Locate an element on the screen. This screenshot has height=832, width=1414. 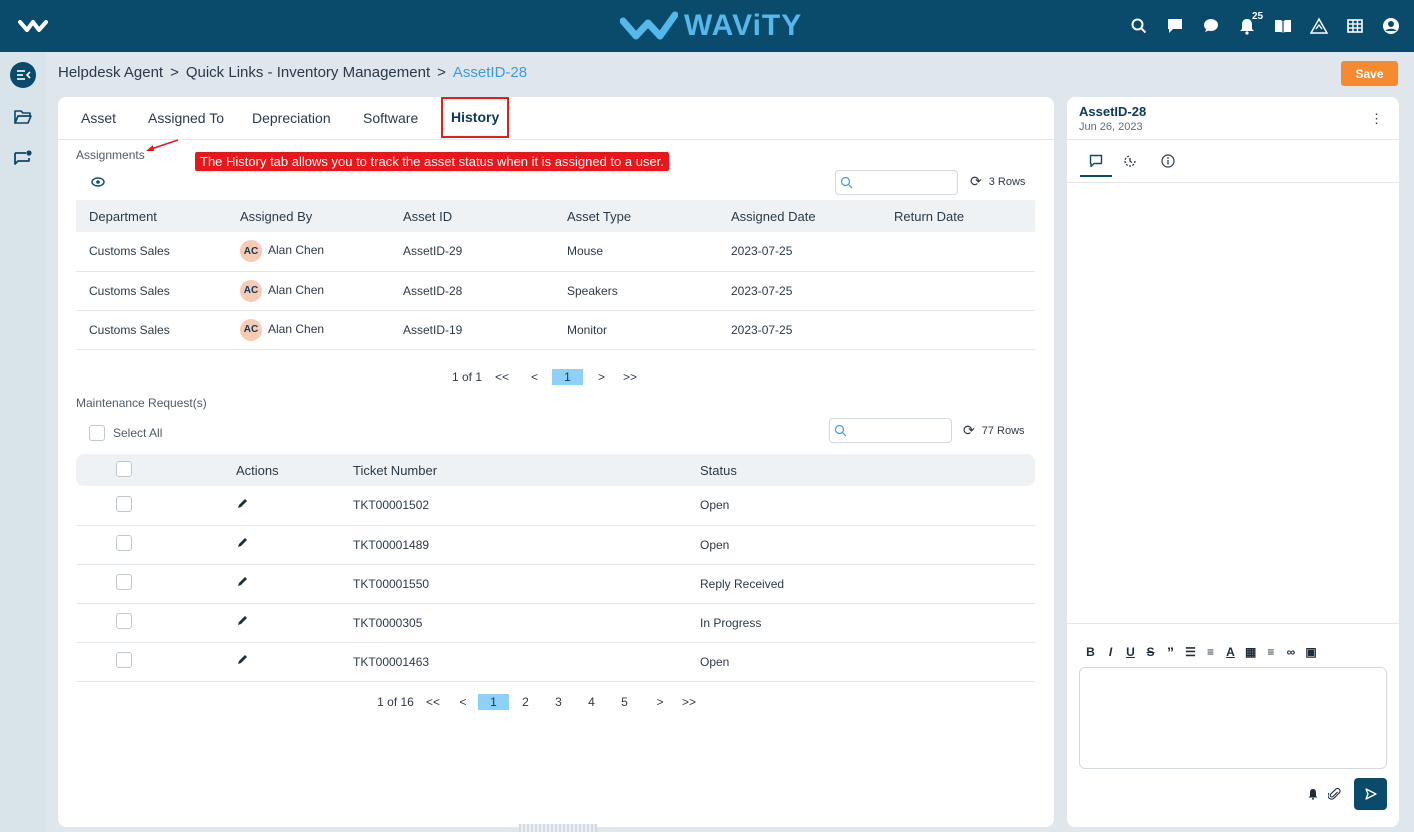
link-icon: ∞ is located at coordinates (1290, 652).